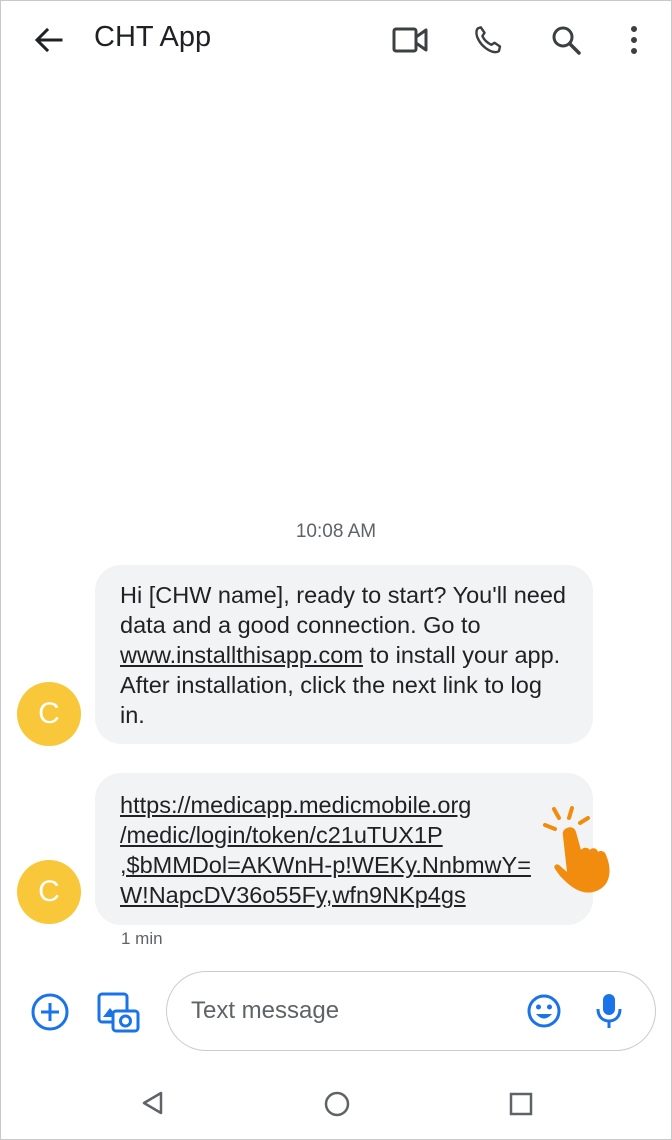  What do you see at coordinates (345, 835) in the screenshot?
I see `login-link-line: /medic/login/token/c21uTUX1P` at bounding box center [345, 835].